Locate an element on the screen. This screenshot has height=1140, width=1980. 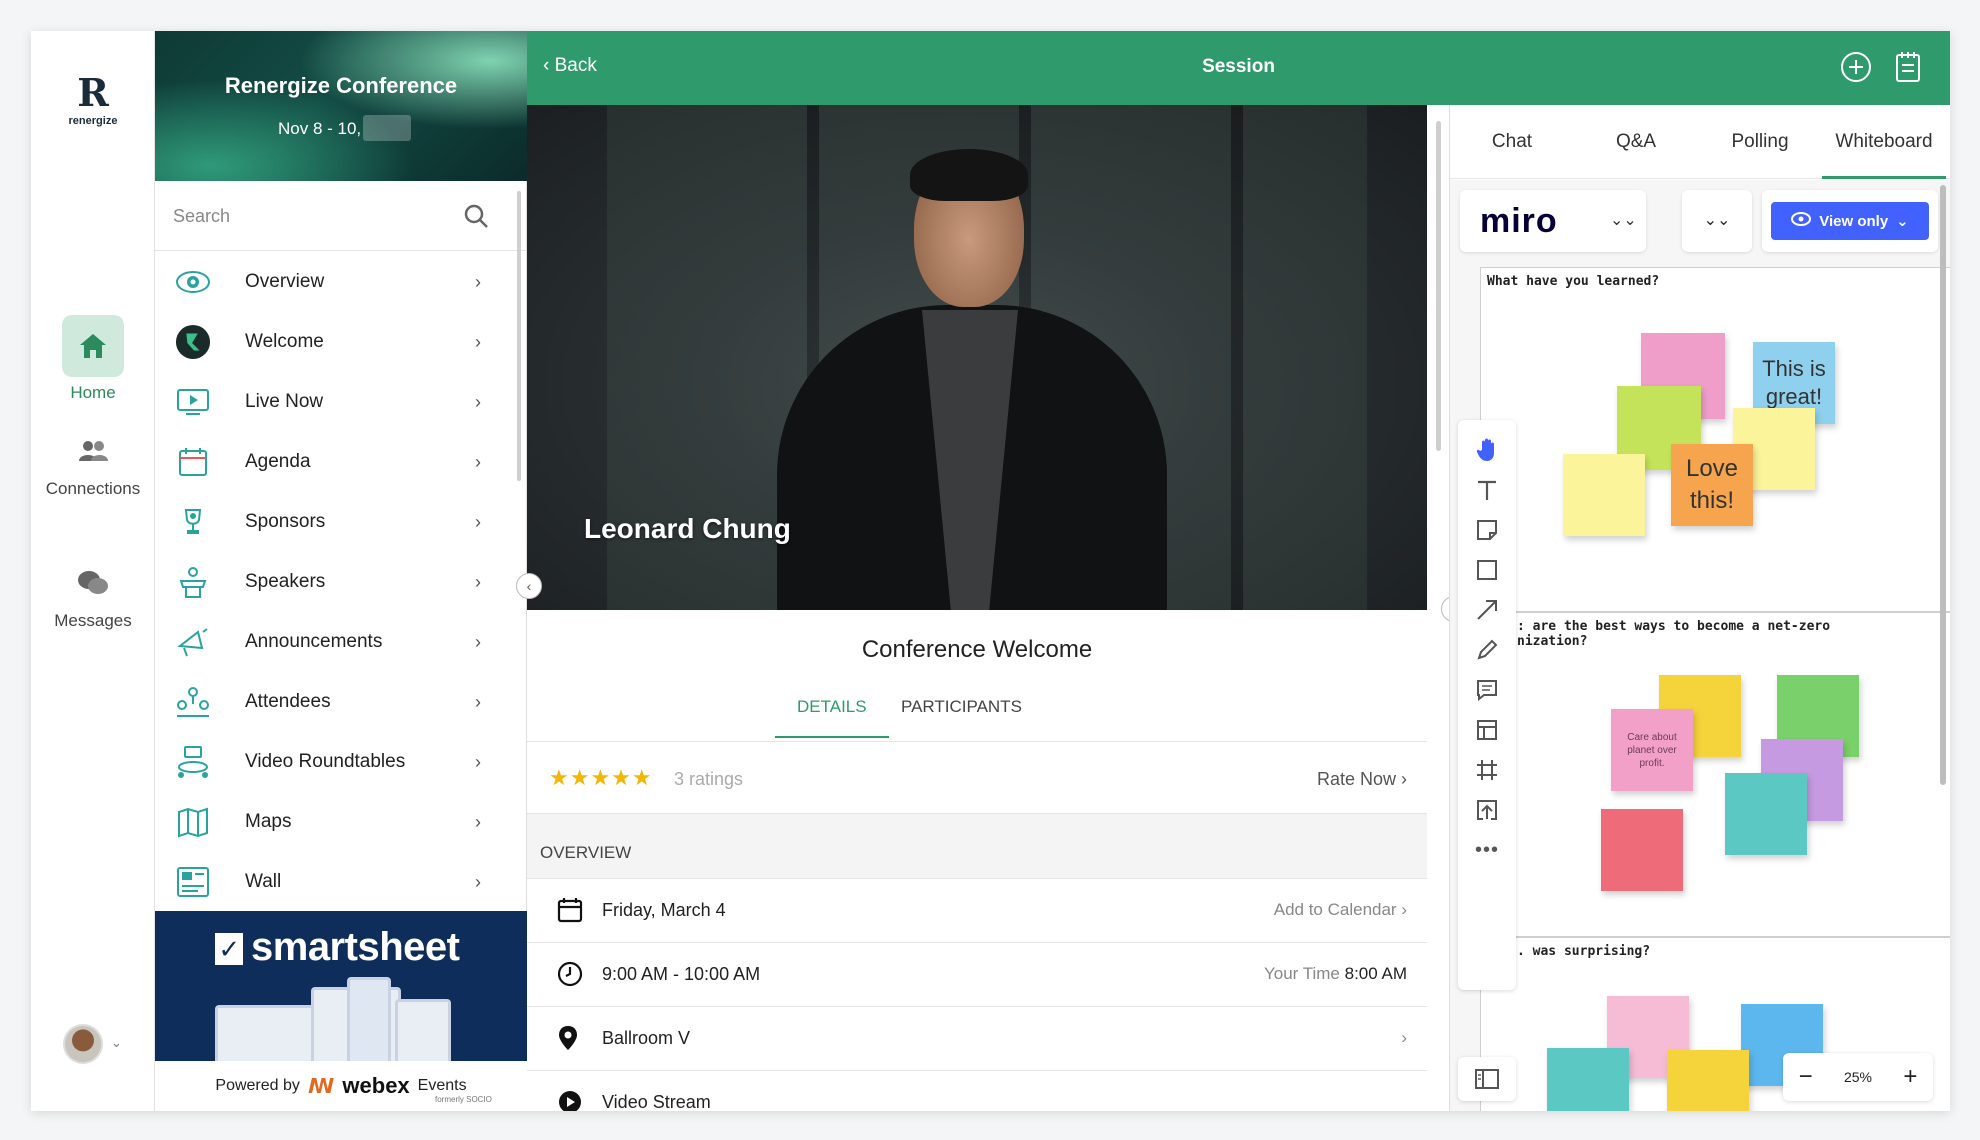
frame-question: What have you learned? is located at coordinates (1573, 281).